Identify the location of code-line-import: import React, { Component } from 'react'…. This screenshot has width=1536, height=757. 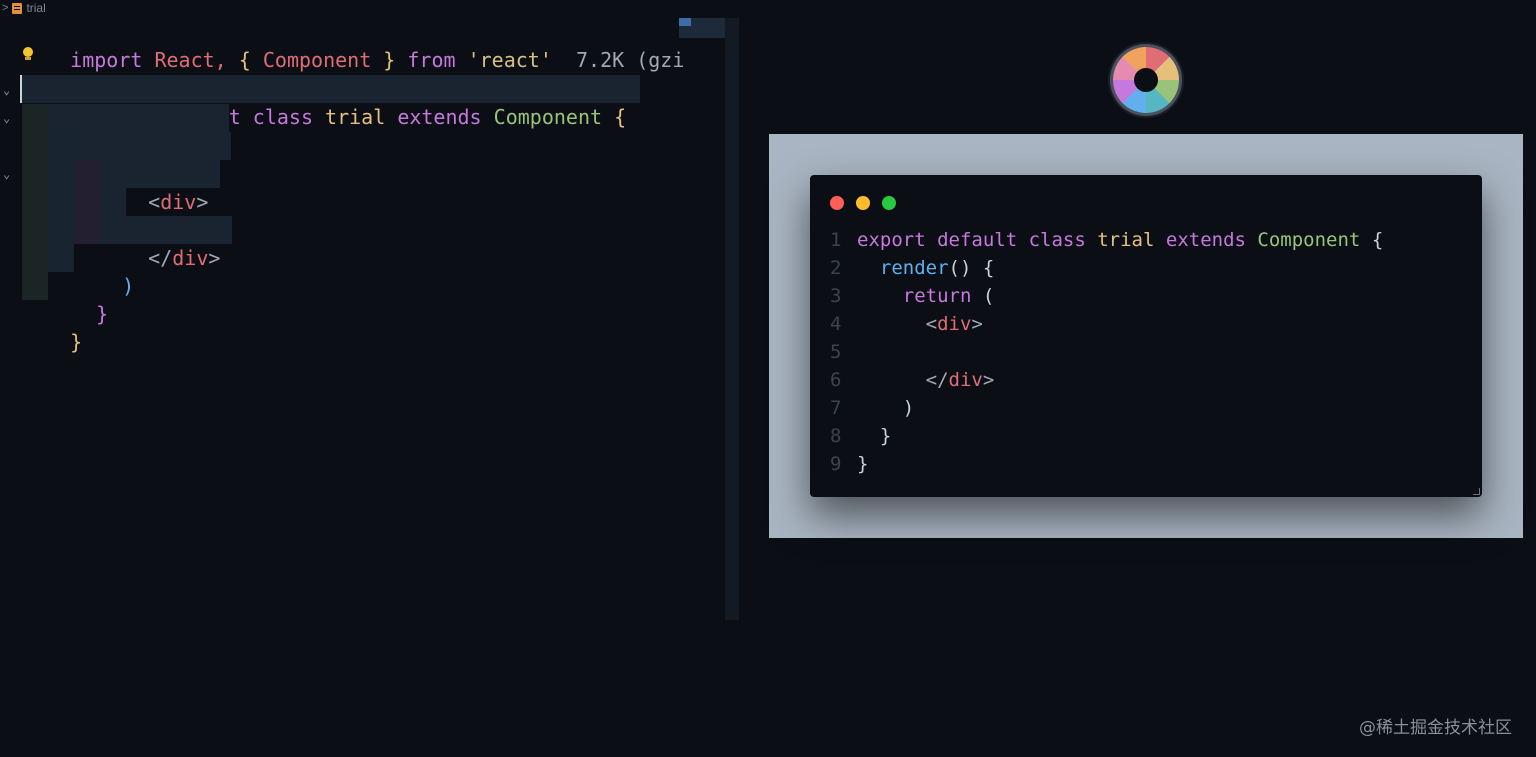
(353, 45).